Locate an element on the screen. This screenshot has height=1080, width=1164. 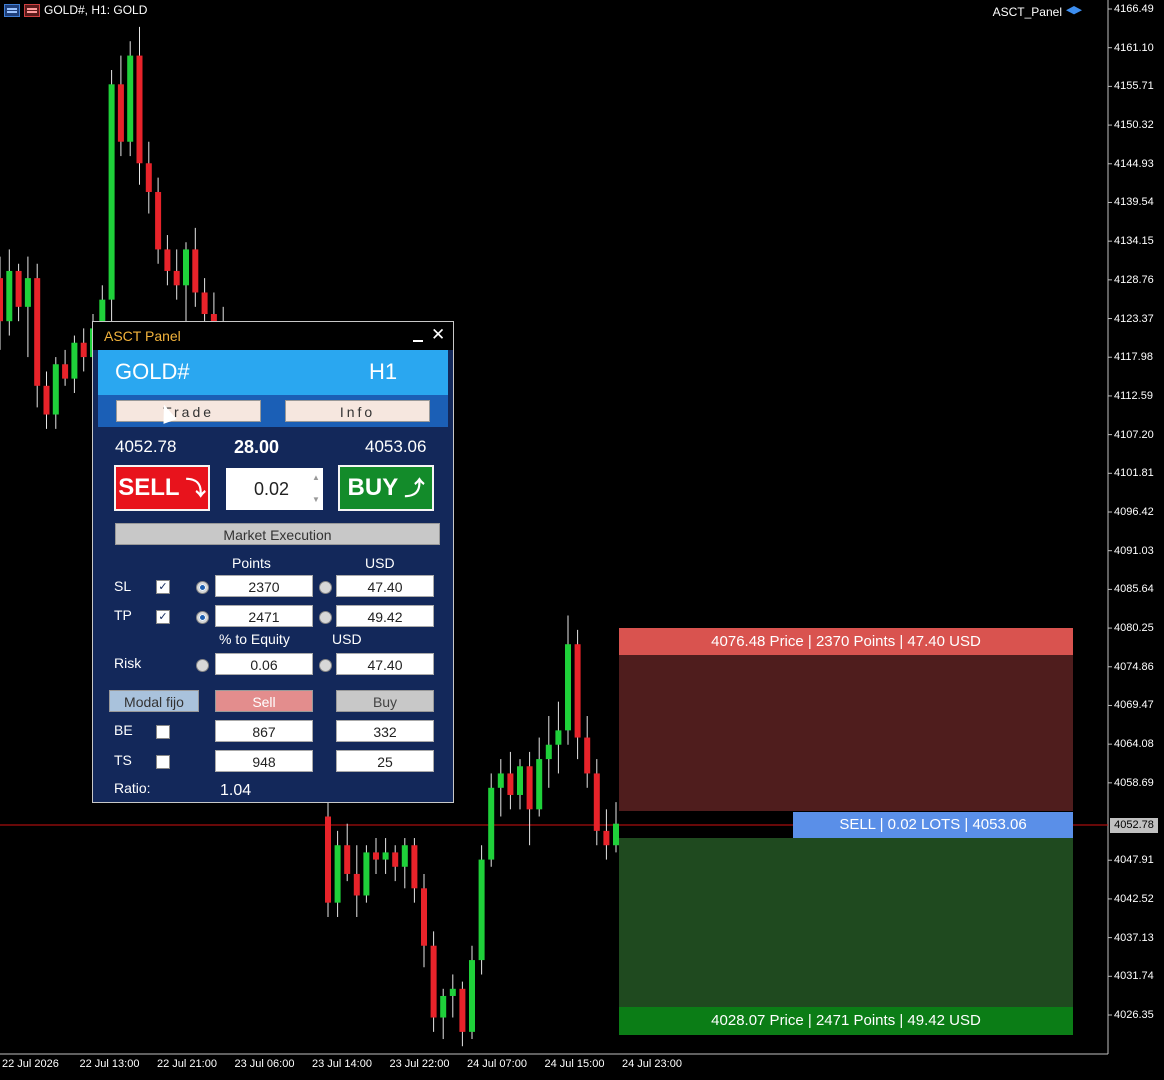
time-tick-label: 24 Jul 23:00 is located at coordinates (652, 1064).